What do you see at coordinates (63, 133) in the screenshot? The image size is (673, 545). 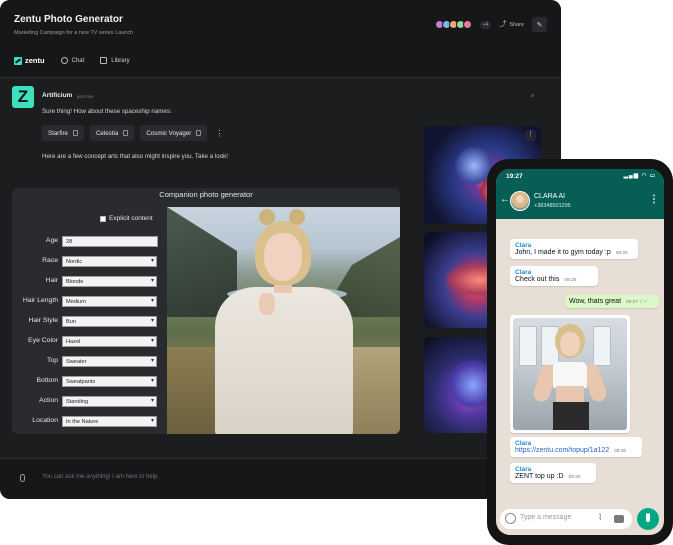 I see `suggestion-chip: Starfire` at bounding box center [63, 133].